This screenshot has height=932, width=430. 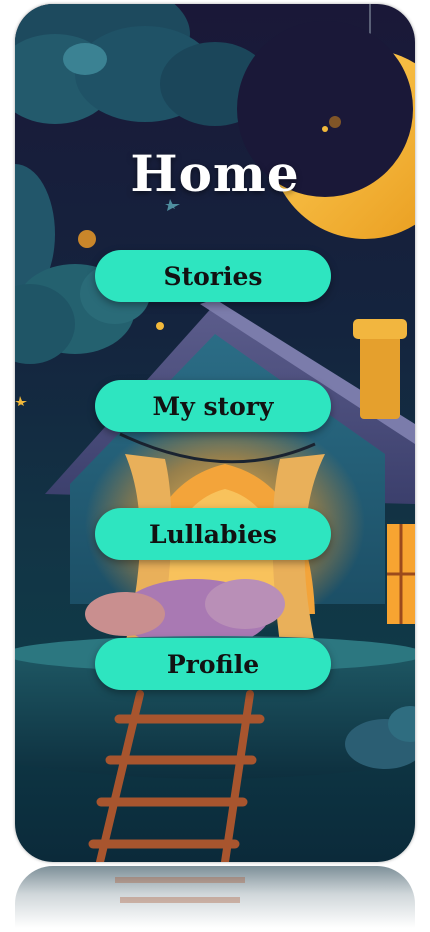 I want to click on phone-reflection, so click(x=215, y=897).